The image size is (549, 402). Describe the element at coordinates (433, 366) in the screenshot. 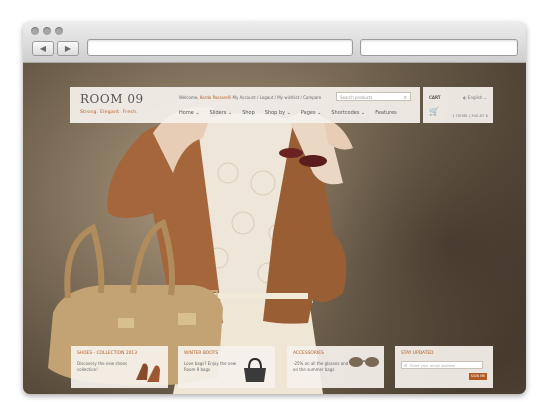

I see `newsletter-placeholder: Enter your email address` at that location.